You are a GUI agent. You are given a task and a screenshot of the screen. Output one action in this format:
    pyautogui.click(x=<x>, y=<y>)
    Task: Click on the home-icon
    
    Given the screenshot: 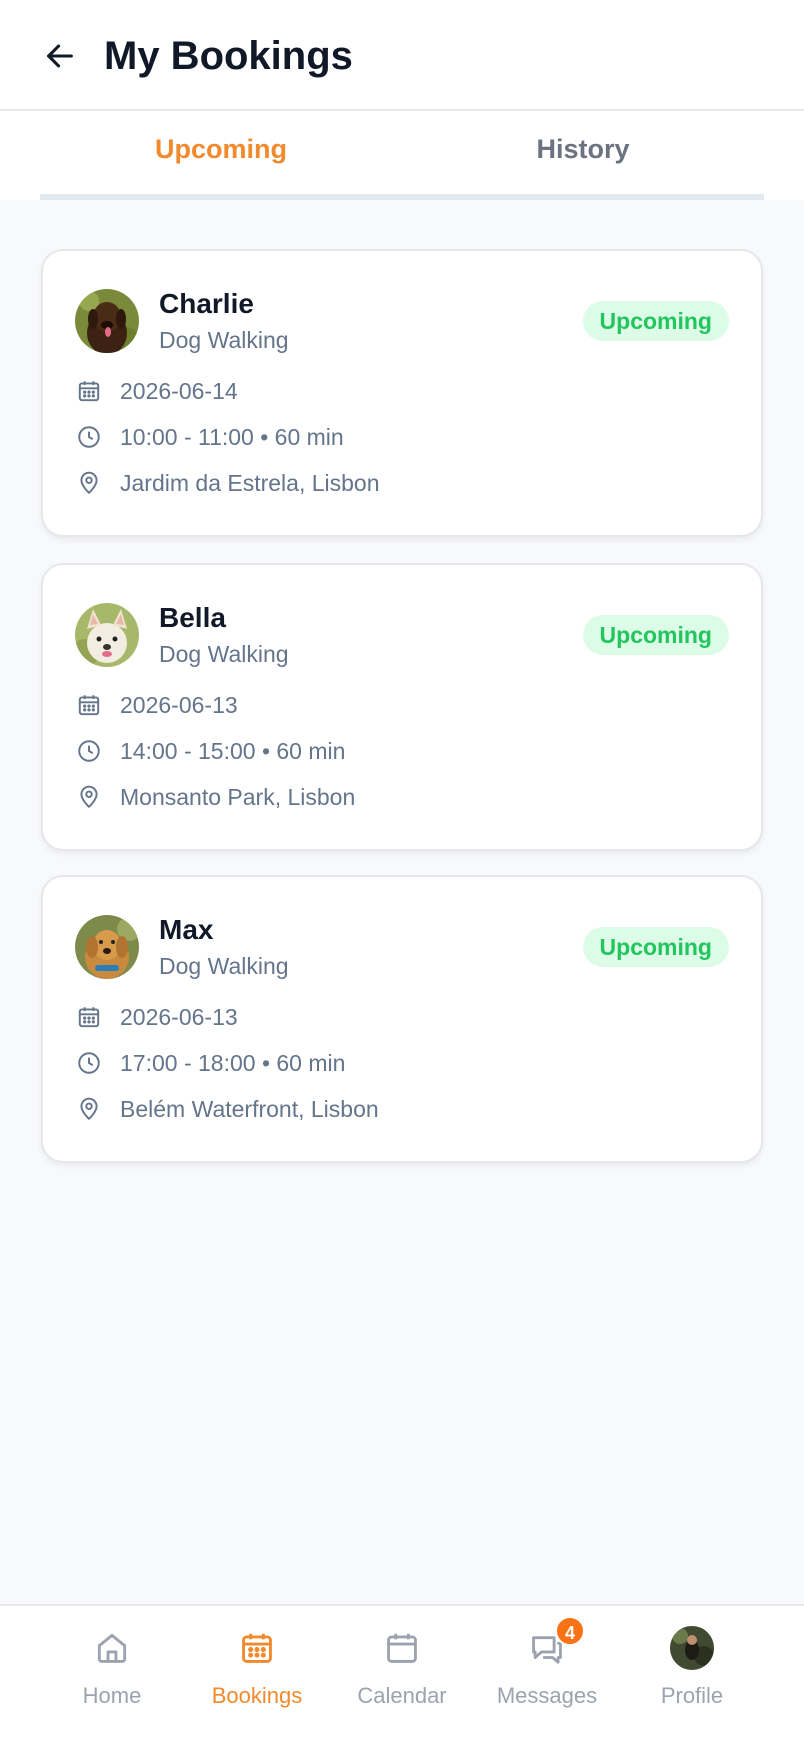 What is the action you would take?
    pyautogui.click(x=112, y=1648)
    